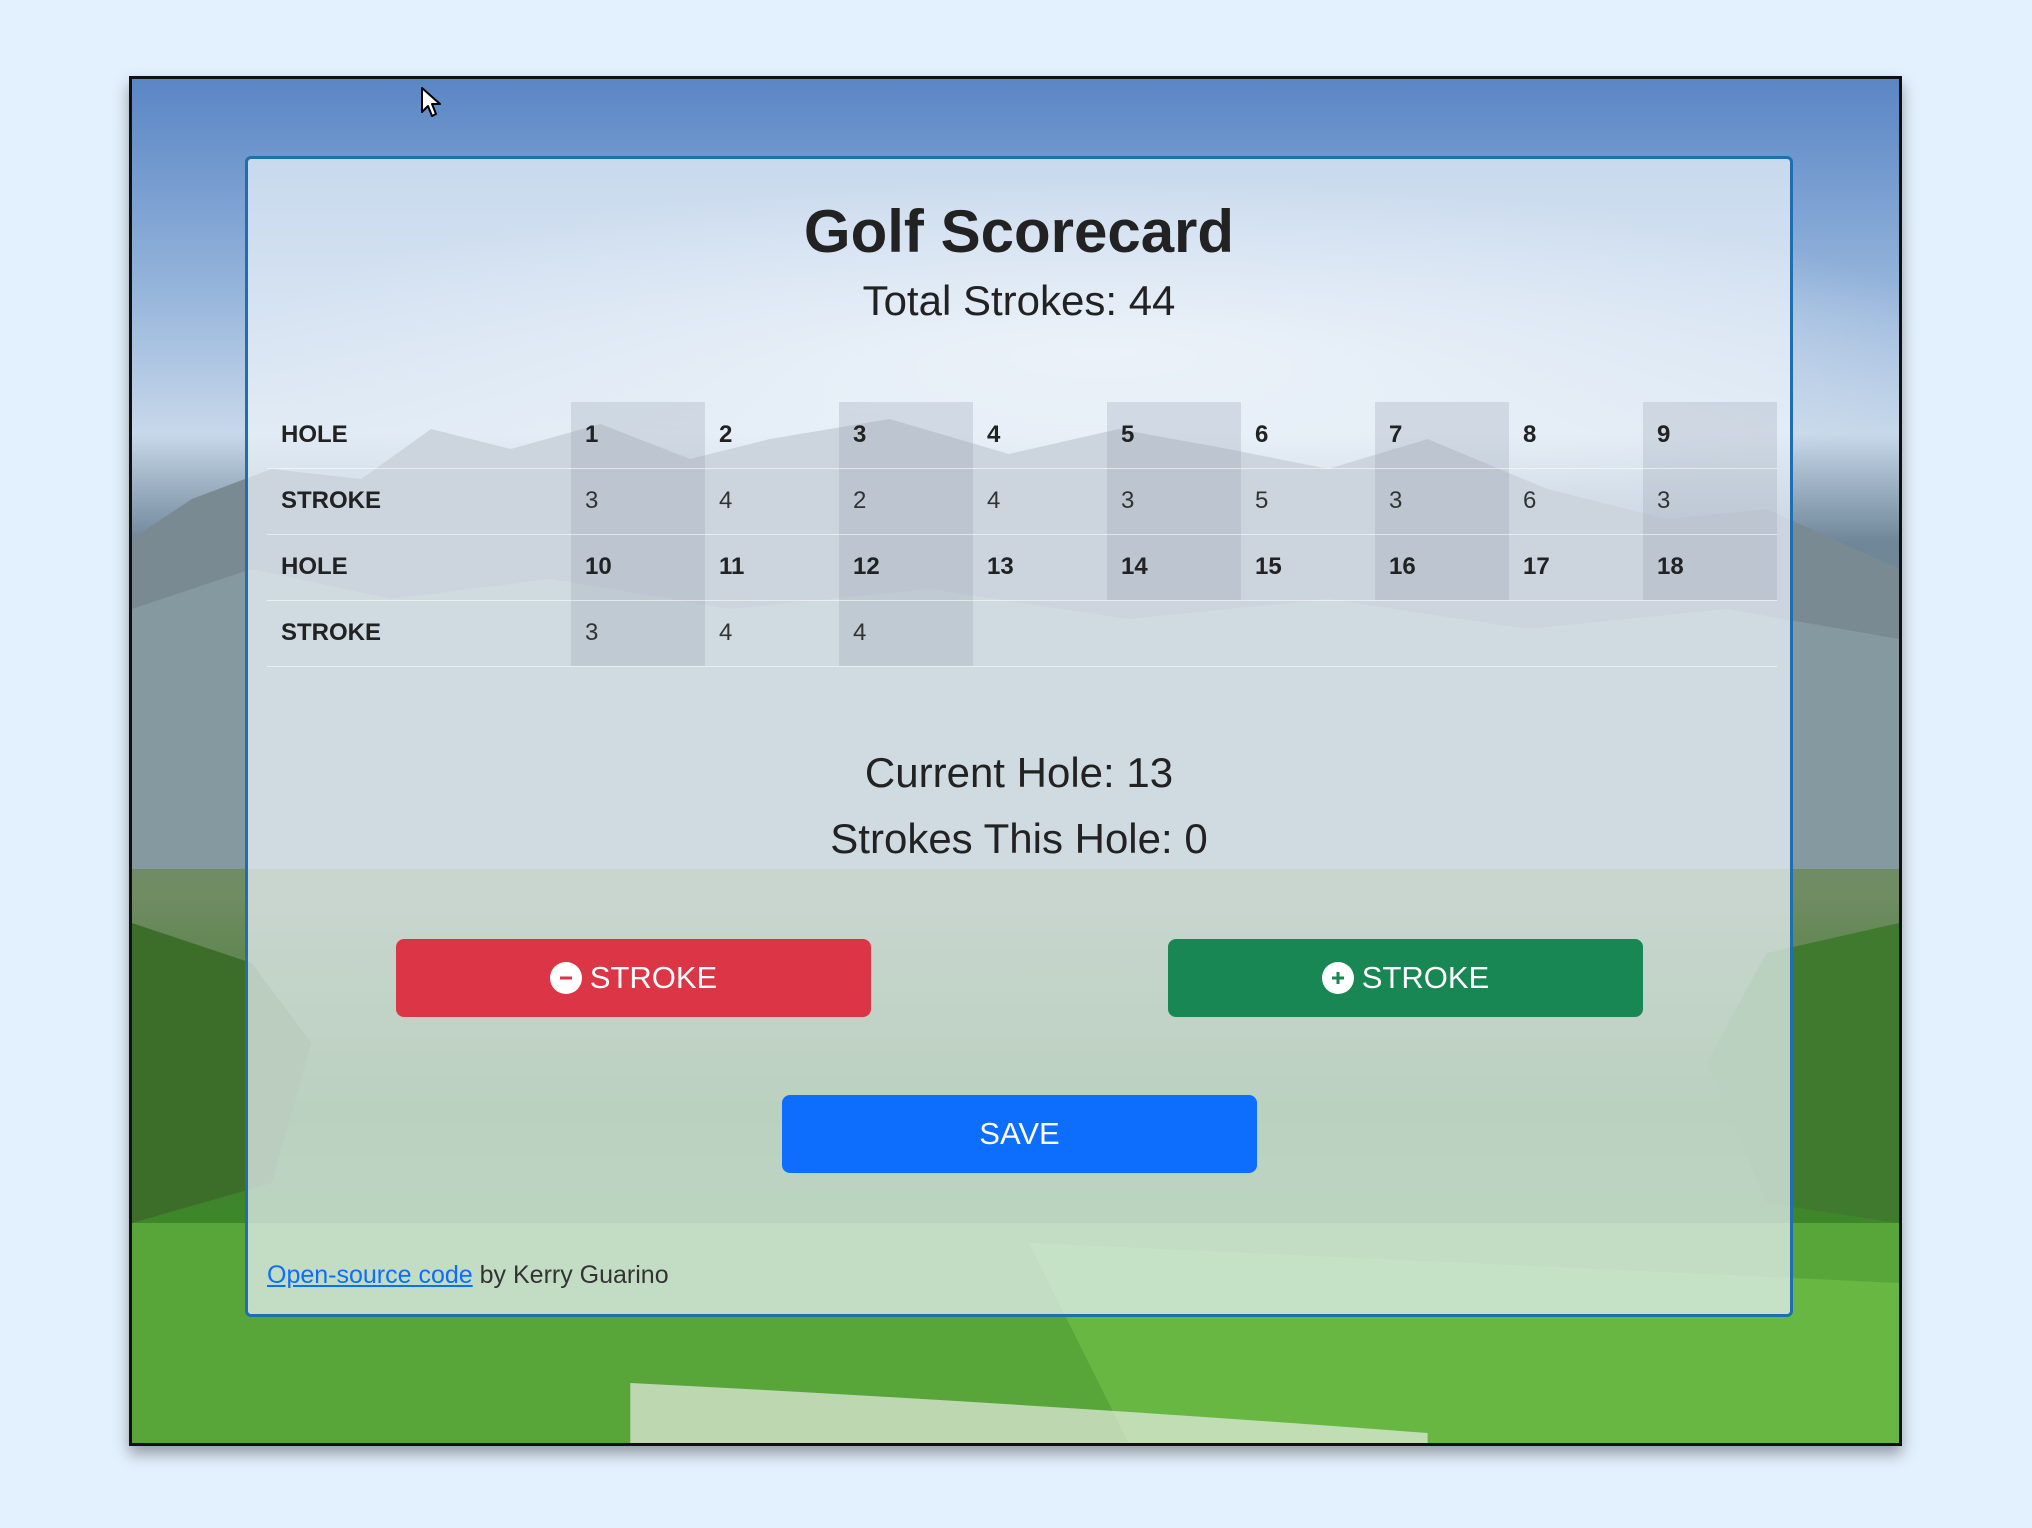  Describe the element at coordinates (1425, 977) in the screenshot. I see `add-stroke-label: STROKE` at that location.